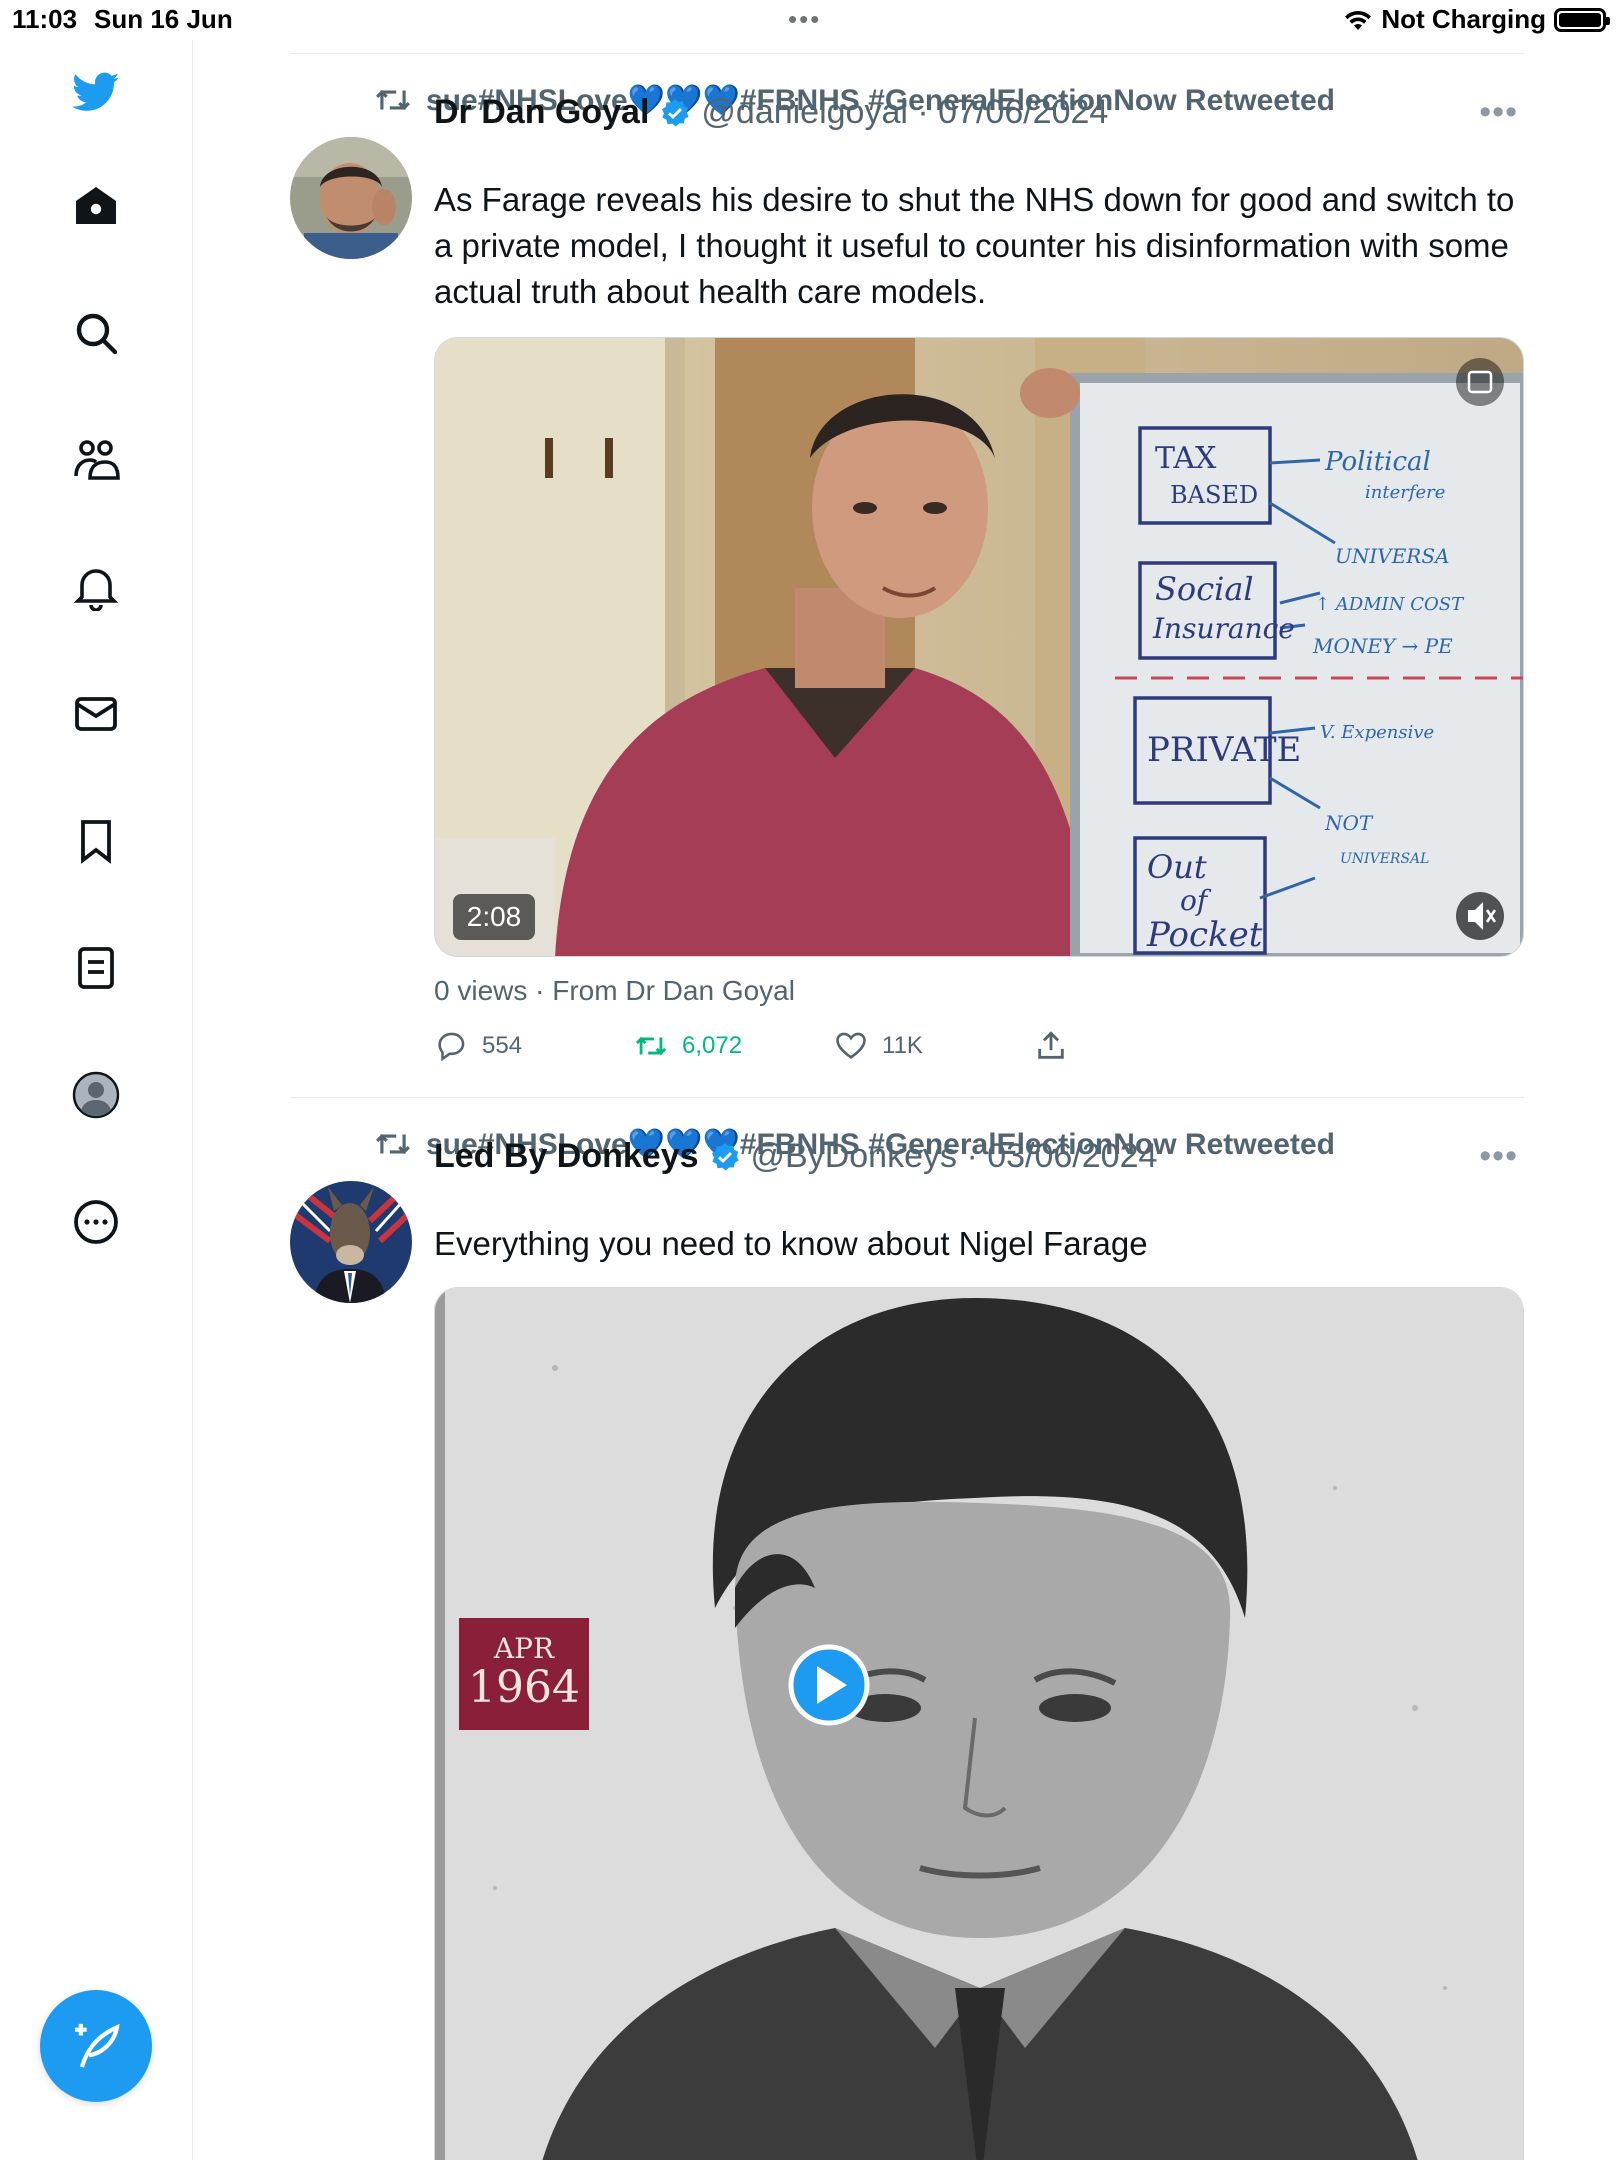 This screenshot has height=2160, width=1620. I want to click on status-date: Sun 16 Jun, so click(163, 19).